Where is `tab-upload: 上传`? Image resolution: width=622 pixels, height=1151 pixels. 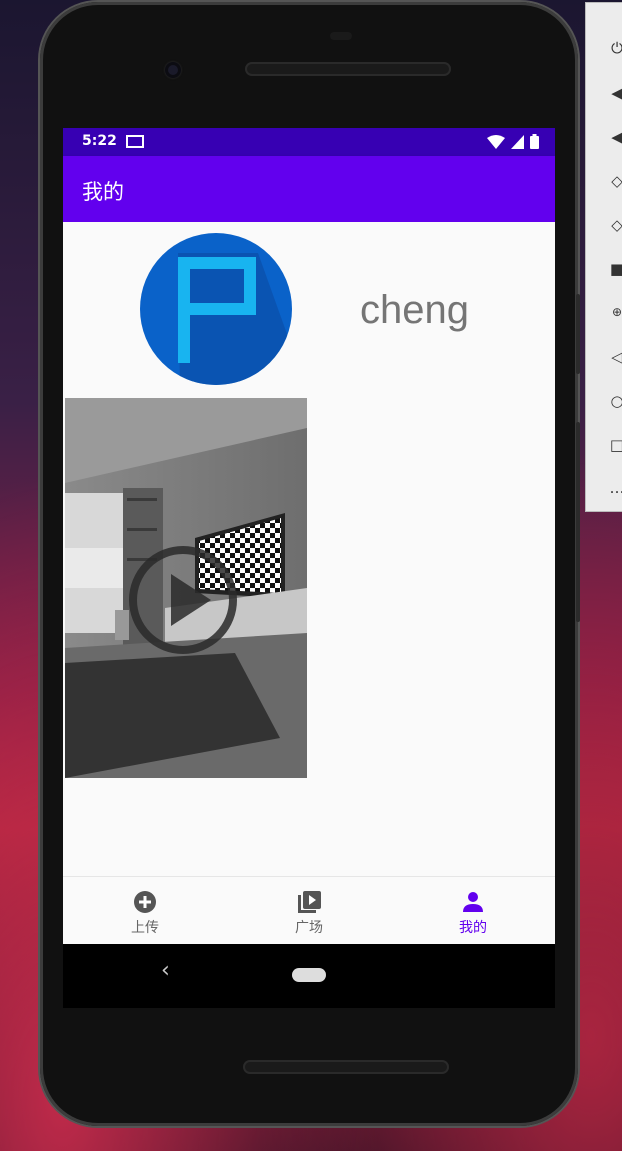 tab-upload: 上传 is located at coordinates (145, 911).